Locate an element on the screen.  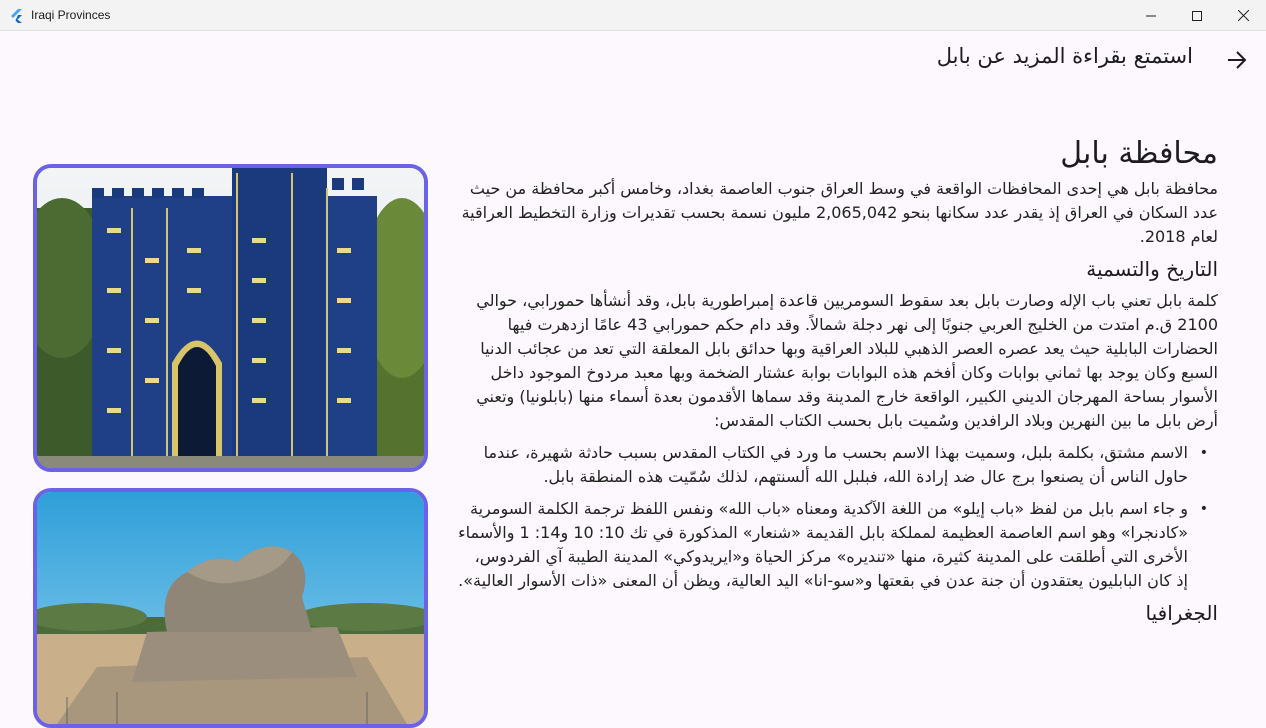
window-titlebar: Iraqi Provinces is located at coordinates (633, 15).